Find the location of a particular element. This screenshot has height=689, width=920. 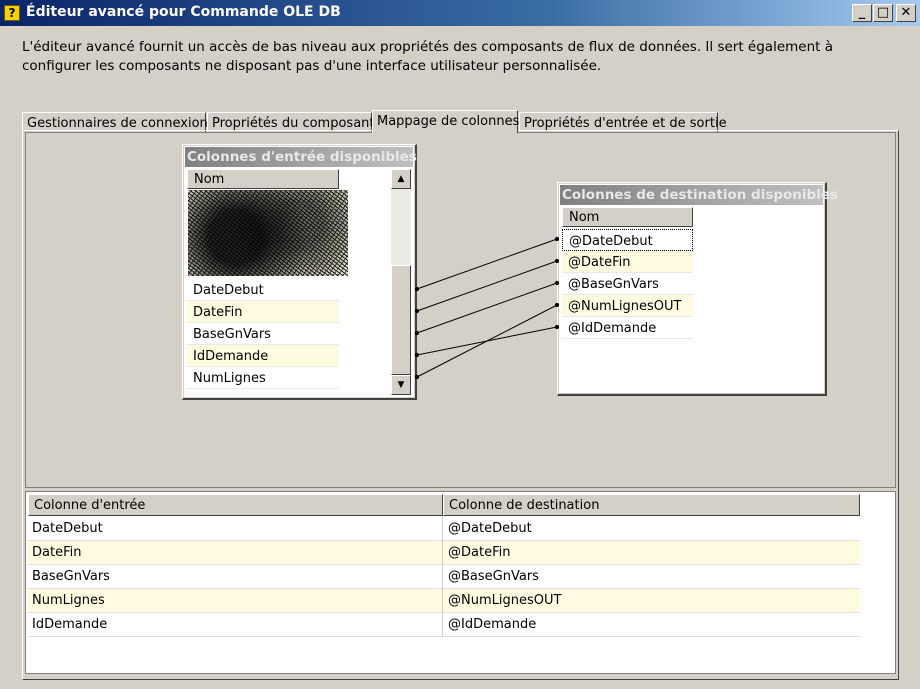

input-column-row: IdDemande is located at coordinates (263, 356).